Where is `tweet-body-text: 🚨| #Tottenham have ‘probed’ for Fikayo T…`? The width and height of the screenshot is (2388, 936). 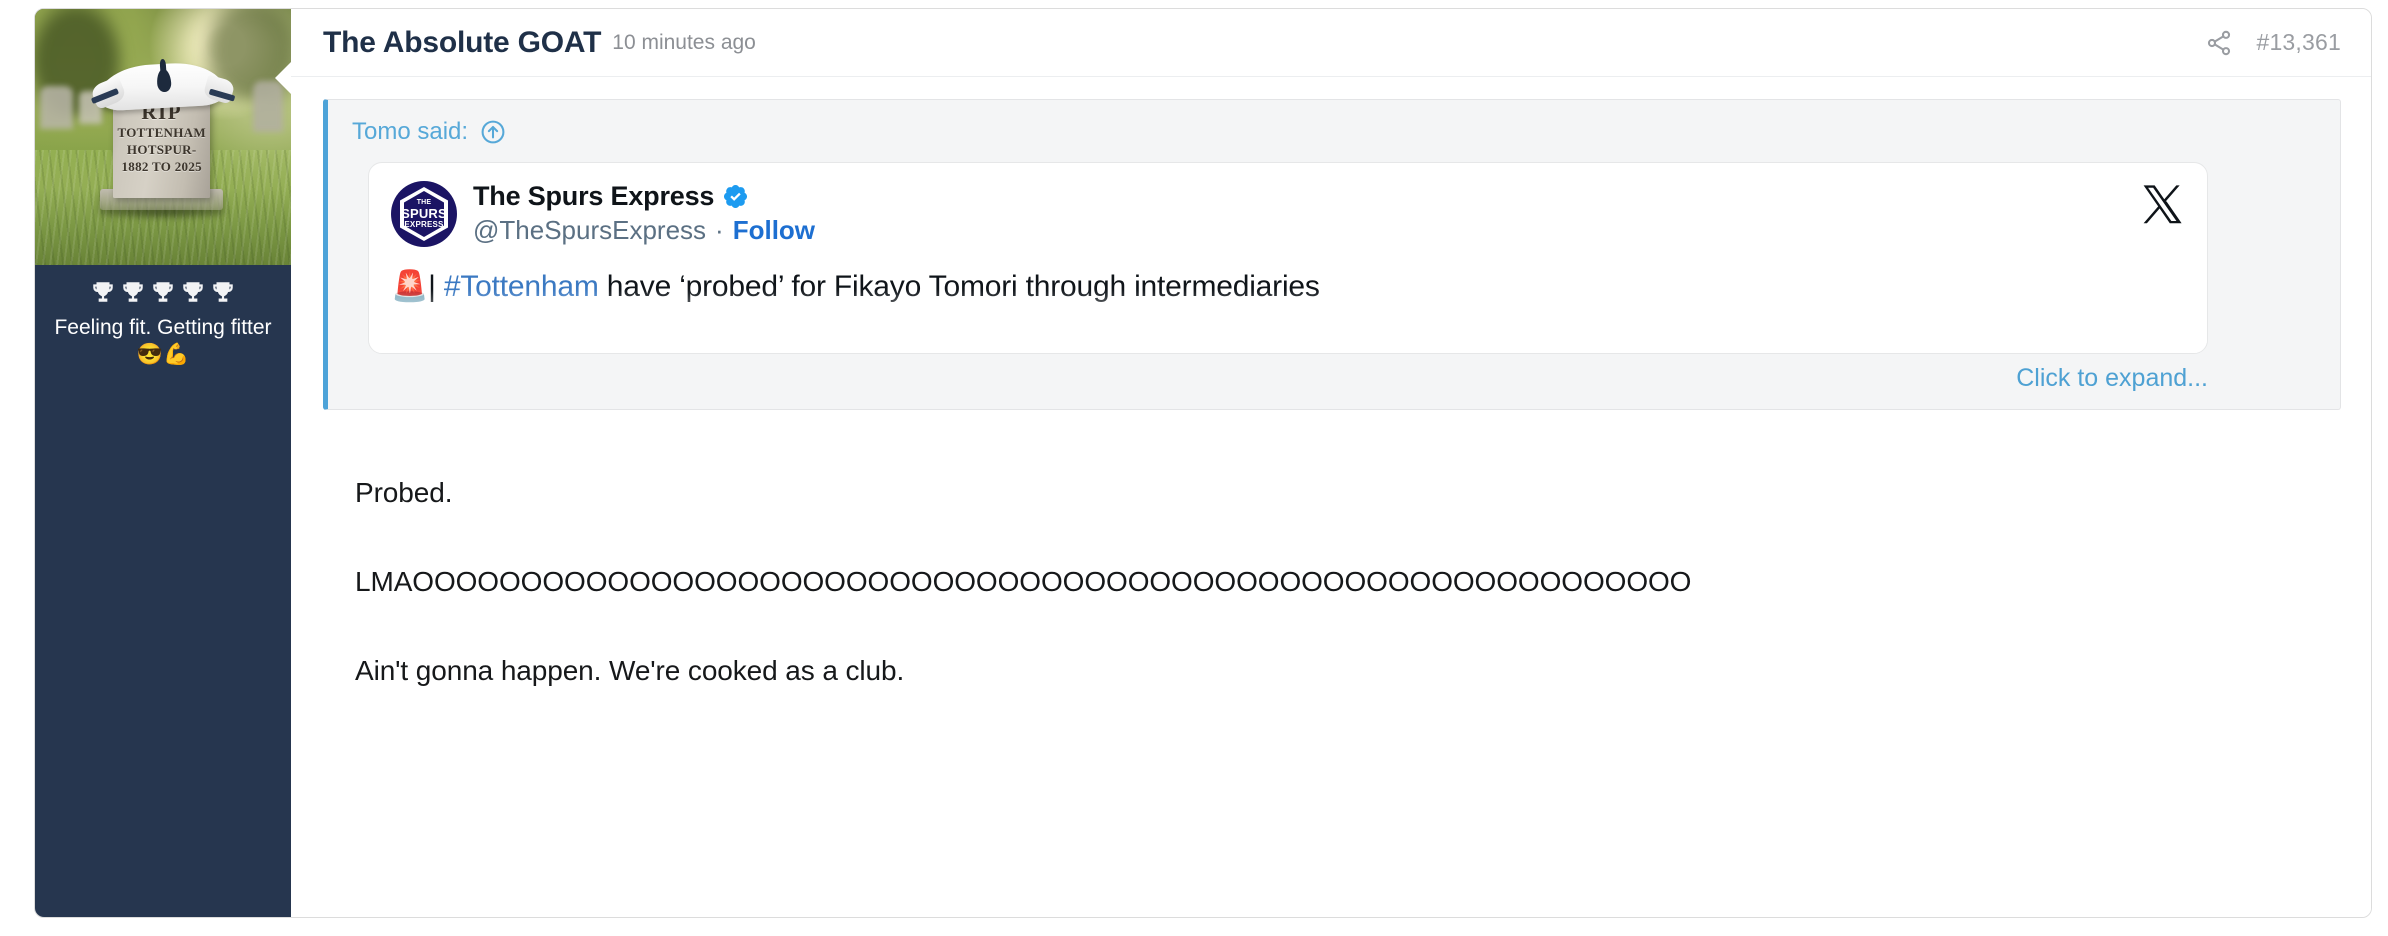 tweet-body-text: 🚨| #Tottenham have ‘probed’ for Fikayo T… is located at coordinates (1288, 287).